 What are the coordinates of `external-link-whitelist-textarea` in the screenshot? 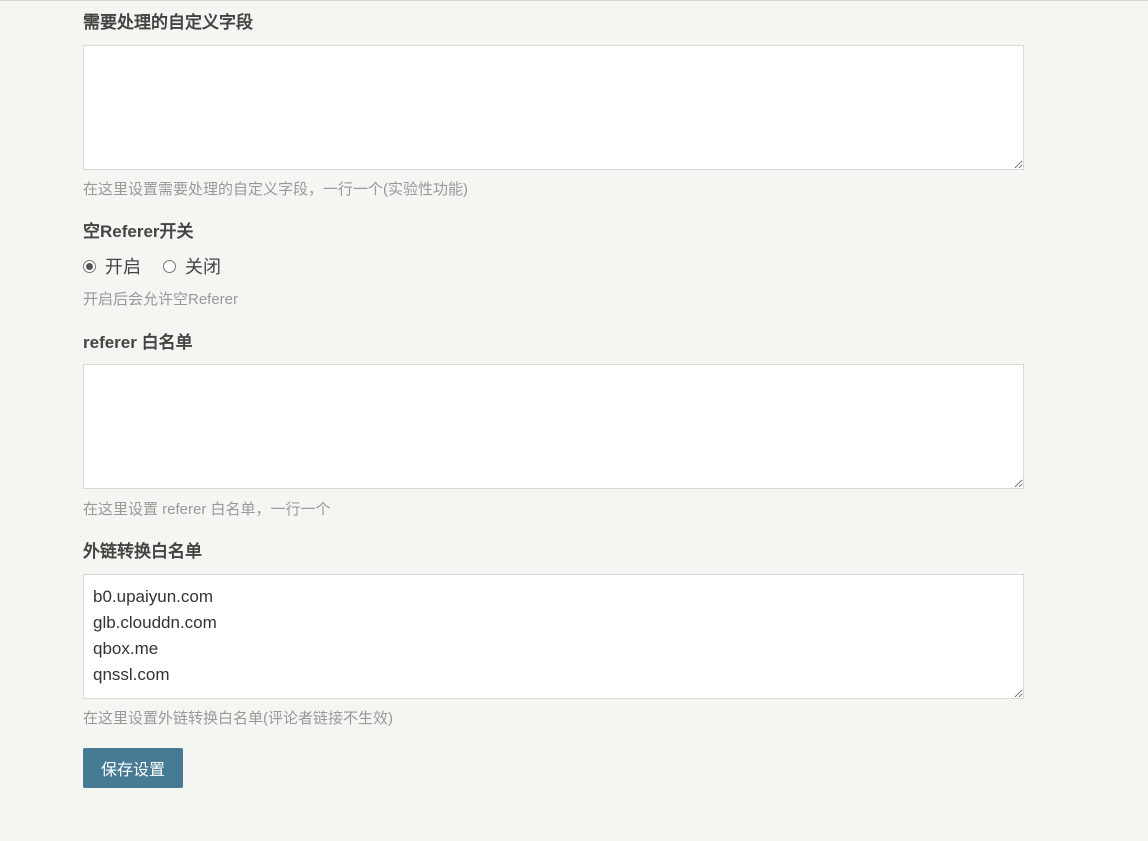 It's located at (553, 636).